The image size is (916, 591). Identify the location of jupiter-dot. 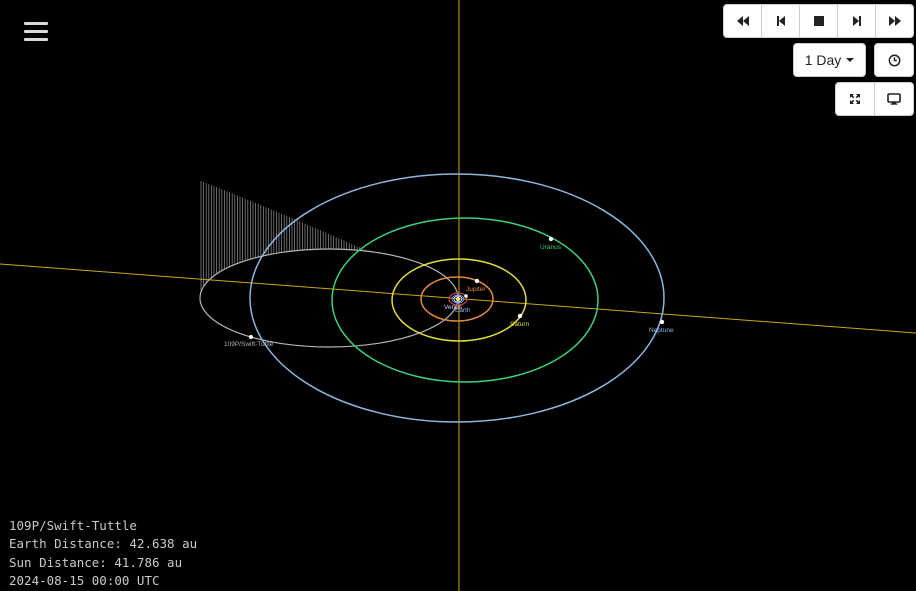
(477, 281).